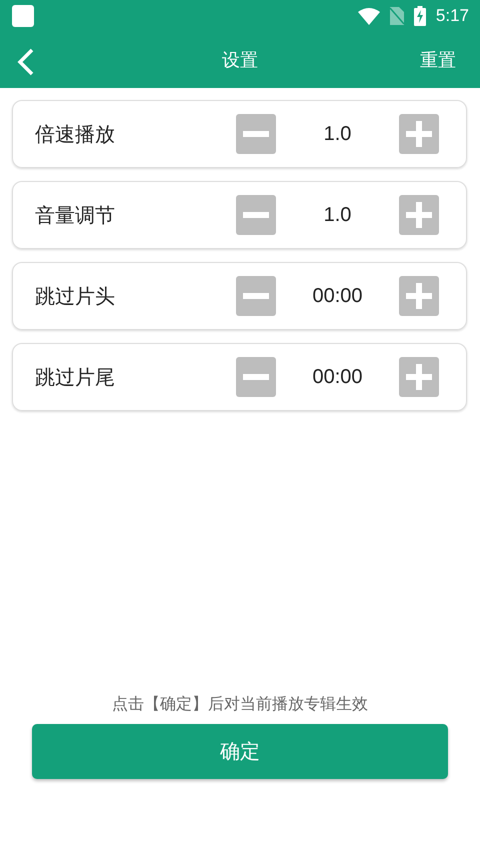  What do you see at coordinates (438, 60) in the screenshot?
I see `reset-button: 重置` at bounding box center [438, 60].